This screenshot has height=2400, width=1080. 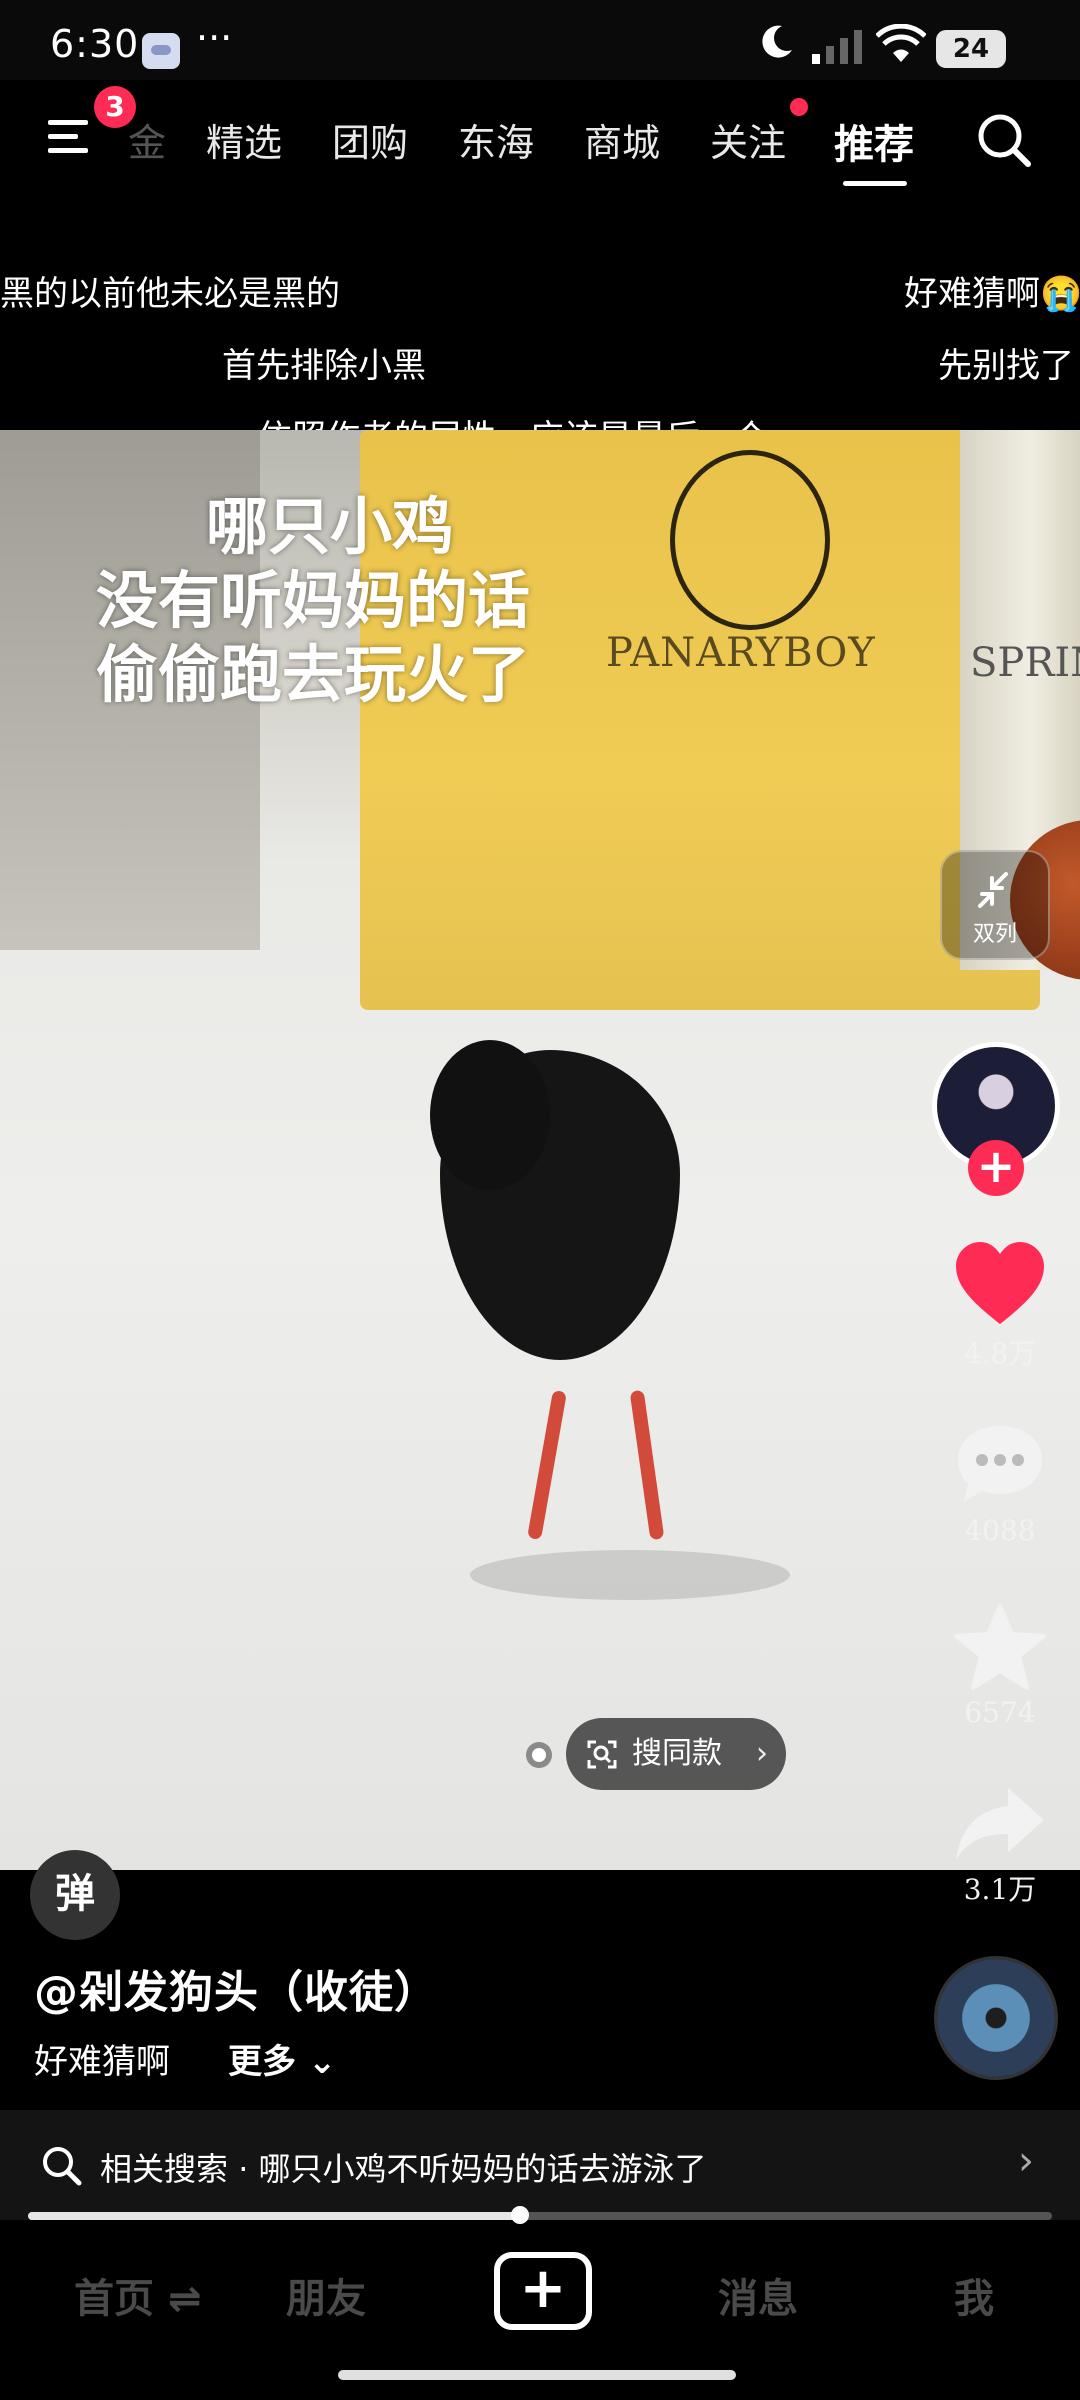 I want to click on chick-shadow, so click(x=630, y=1575).